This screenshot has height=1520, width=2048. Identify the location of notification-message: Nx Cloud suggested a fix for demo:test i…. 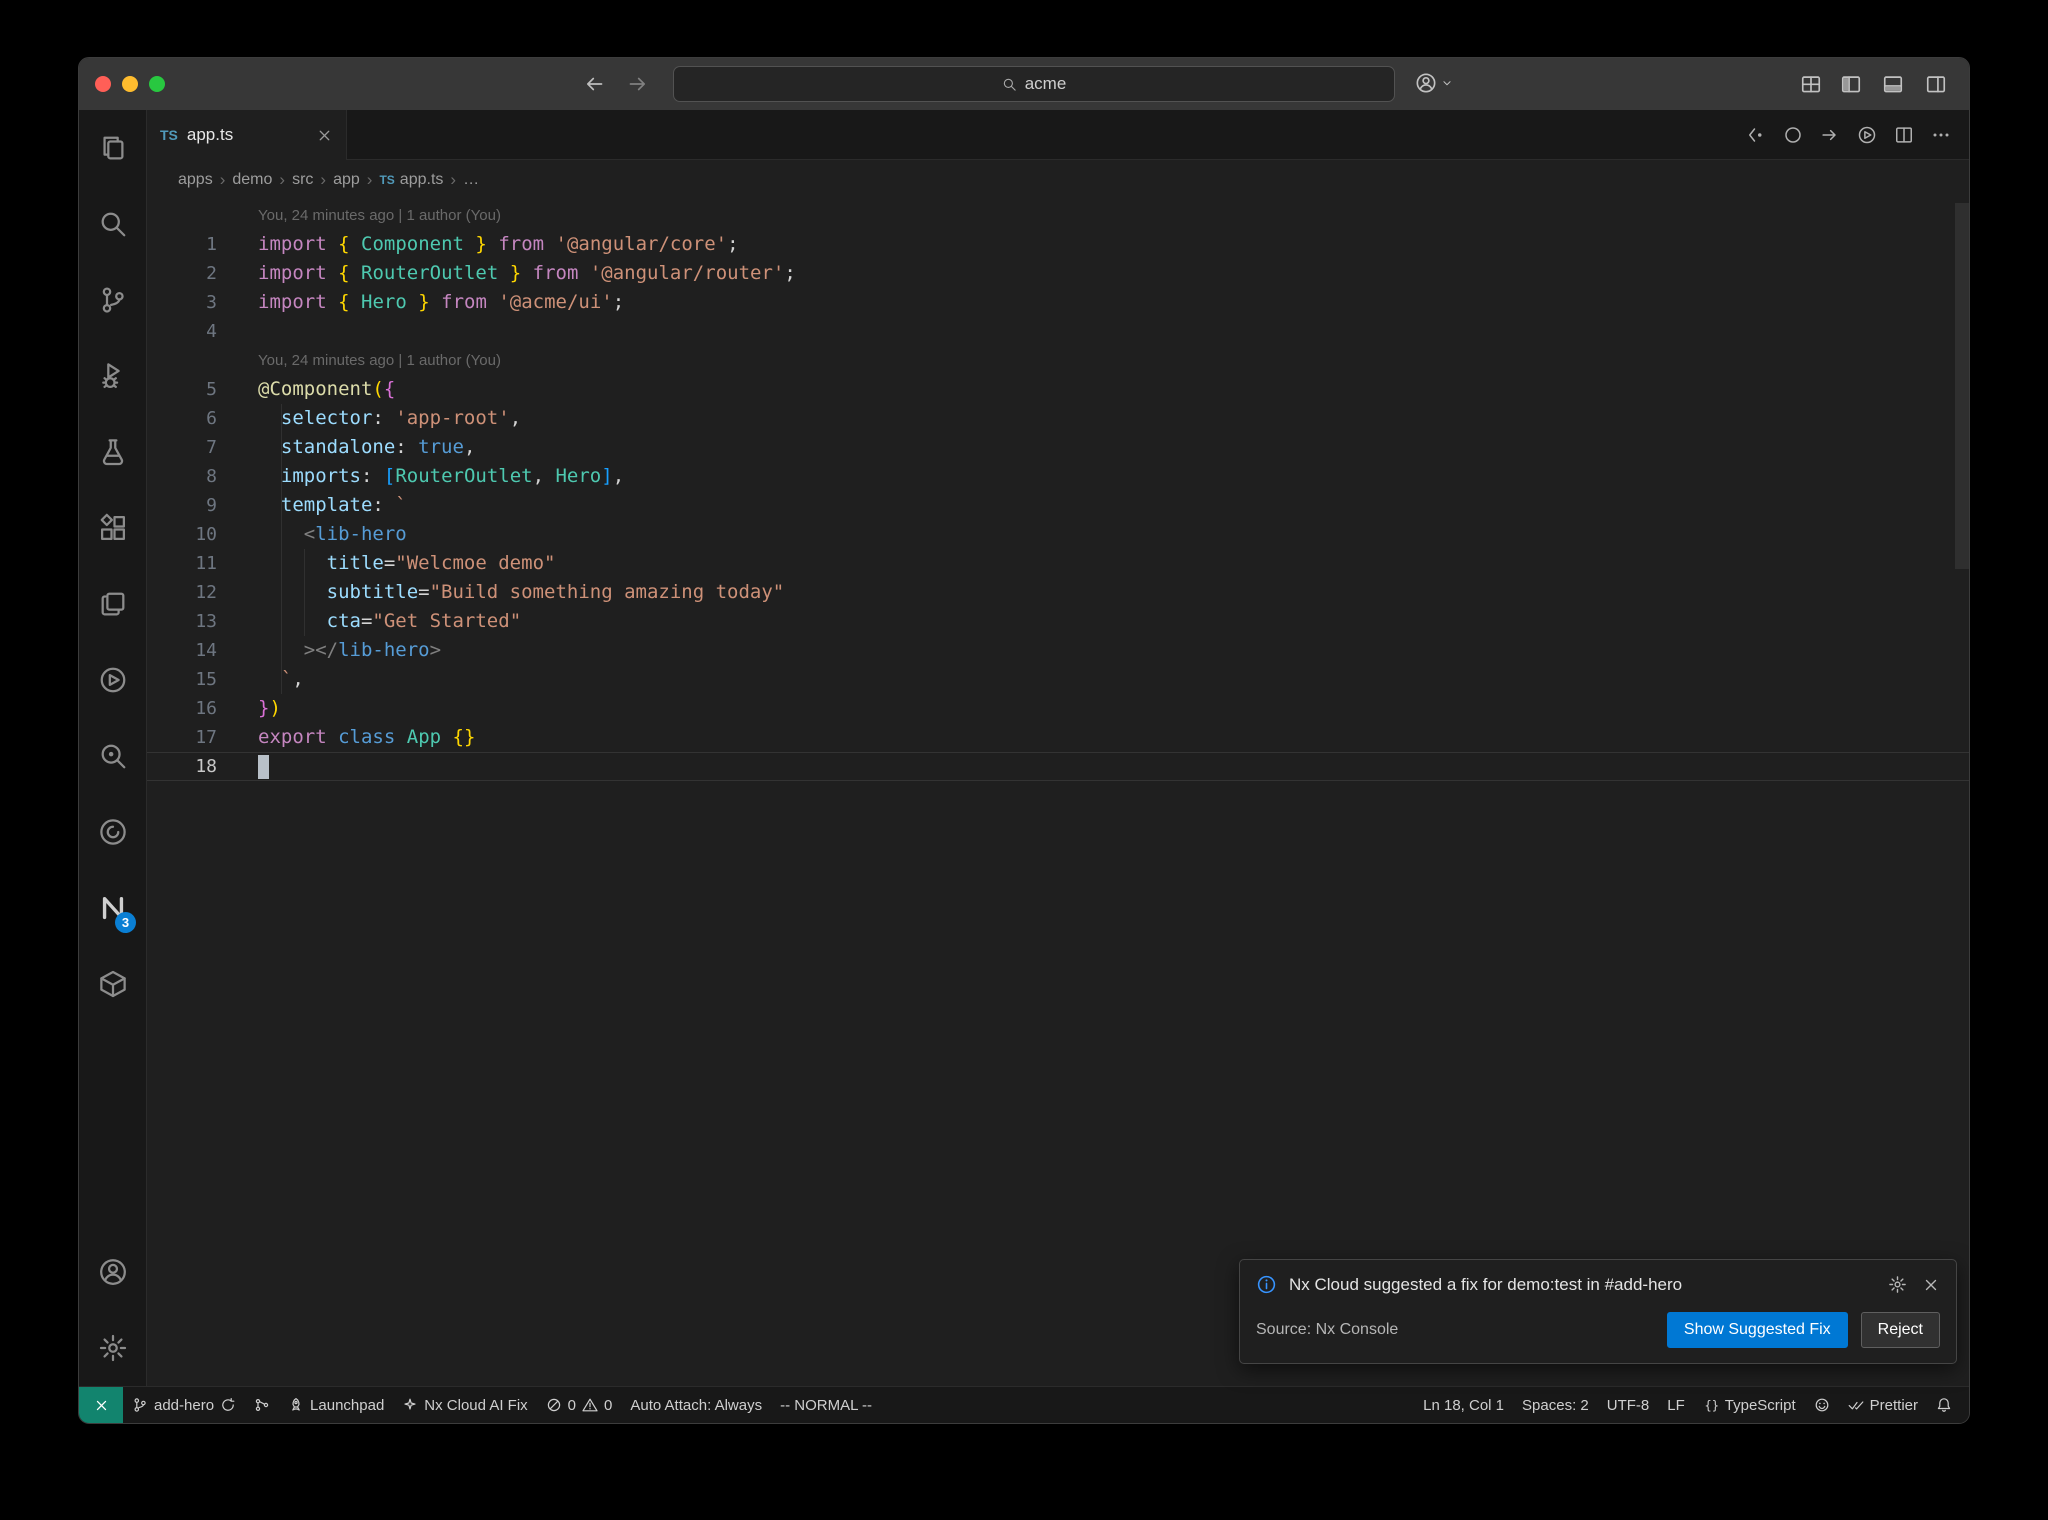
(1486, 1284).